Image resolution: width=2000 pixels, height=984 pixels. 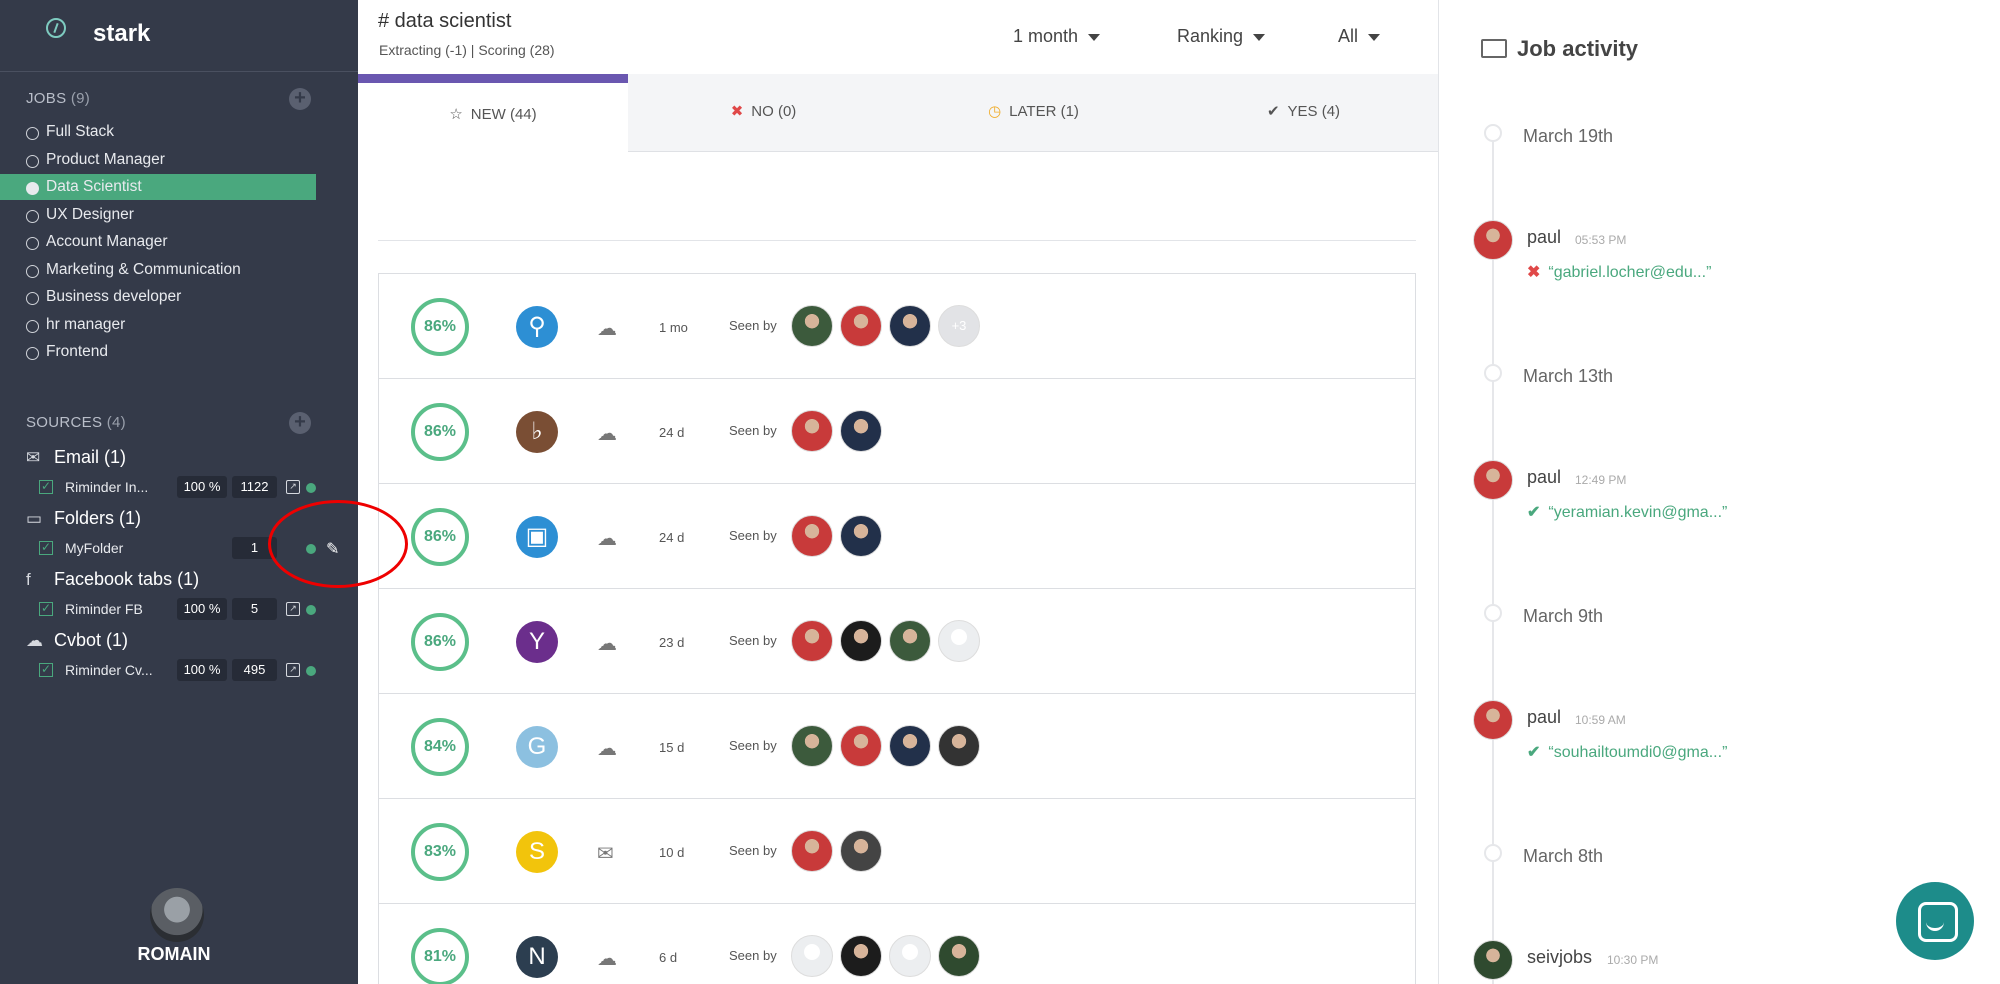 What do you see at coordinates (959, 326) in the screenshot?
I see `more-viewers-badge: +3` at bounding box center [959, 326].